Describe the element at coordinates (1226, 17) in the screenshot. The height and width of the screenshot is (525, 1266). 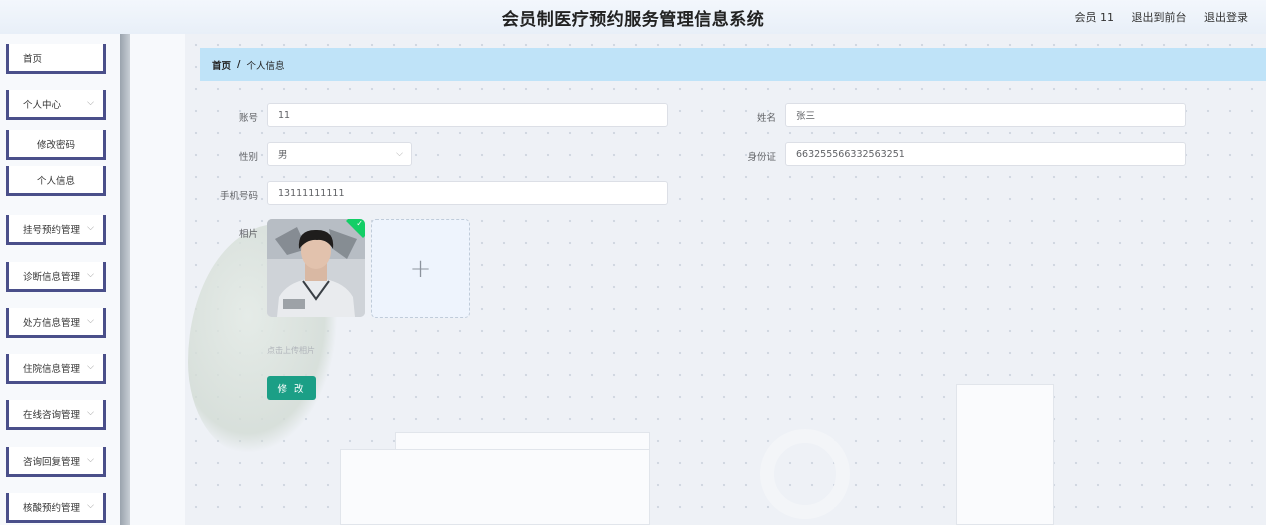
I see `logout-link: 退出登录` at that location.